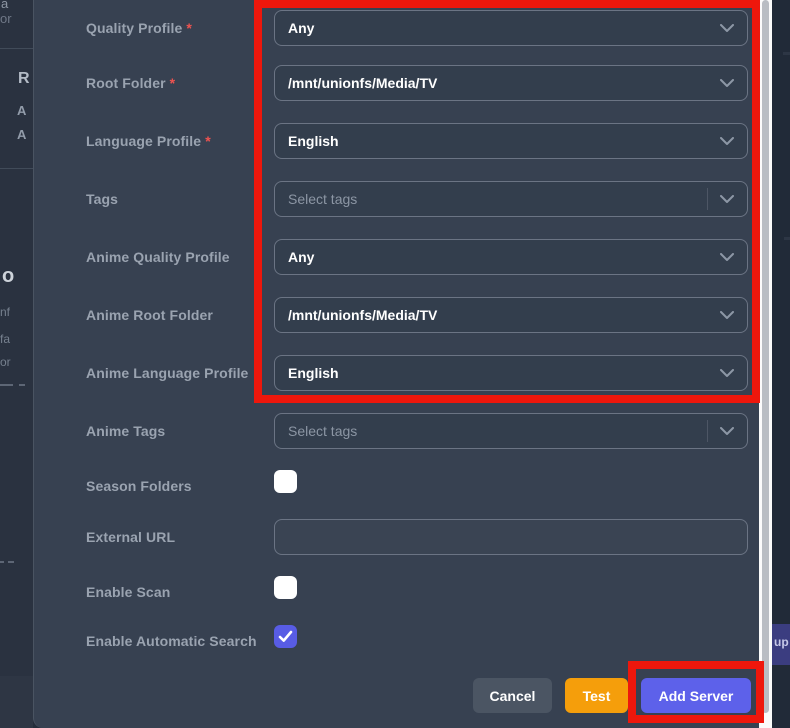 The width and height of the screenshot is (790, 728). Describe the element at coordinates (24, 78) in the screenshot. I see `background-text-fragment: R` at that location.